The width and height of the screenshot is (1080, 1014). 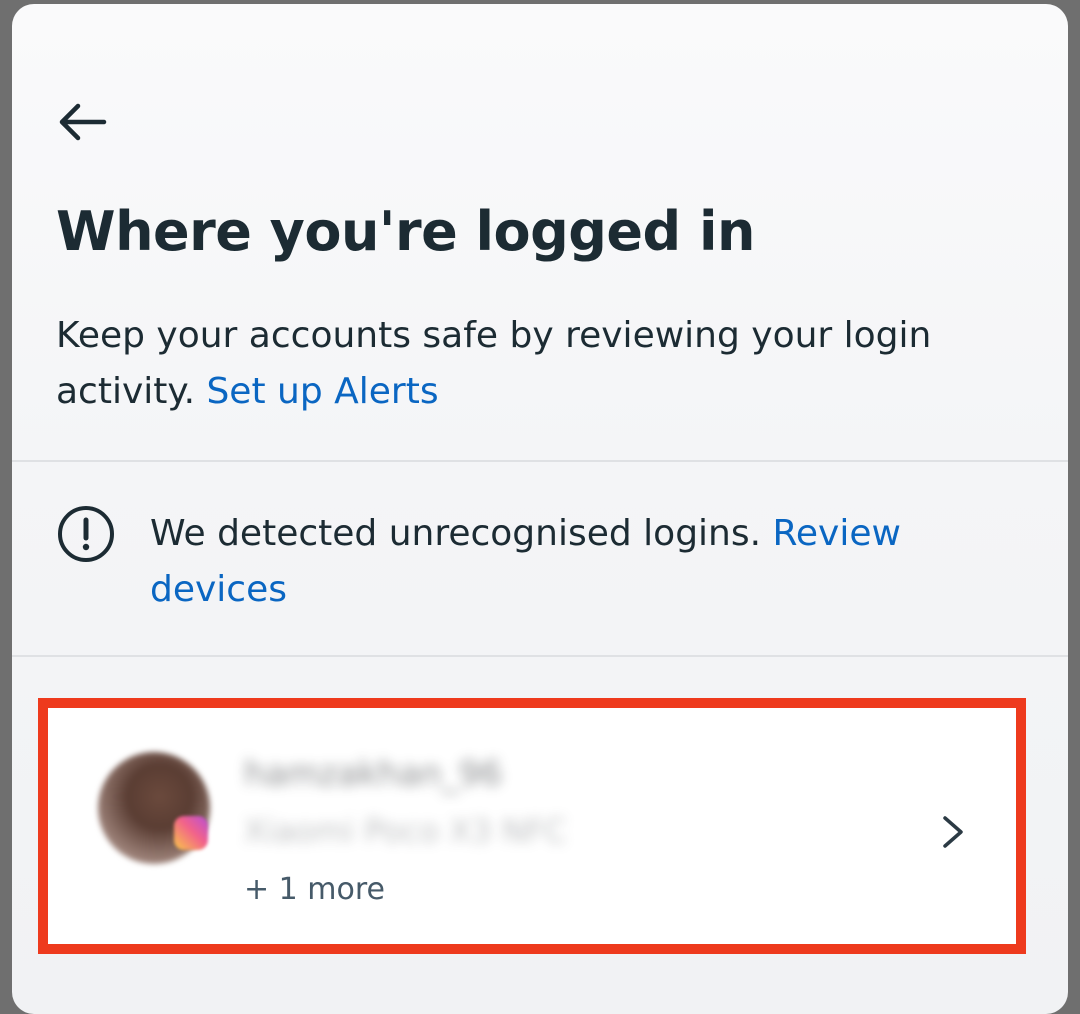 I want to click on back-button, so click(x=82, y=122).